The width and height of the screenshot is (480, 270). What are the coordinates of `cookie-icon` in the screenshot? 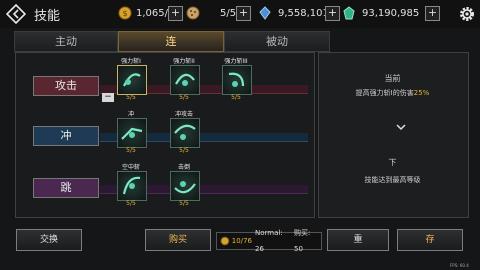 It's located at (193, 13).